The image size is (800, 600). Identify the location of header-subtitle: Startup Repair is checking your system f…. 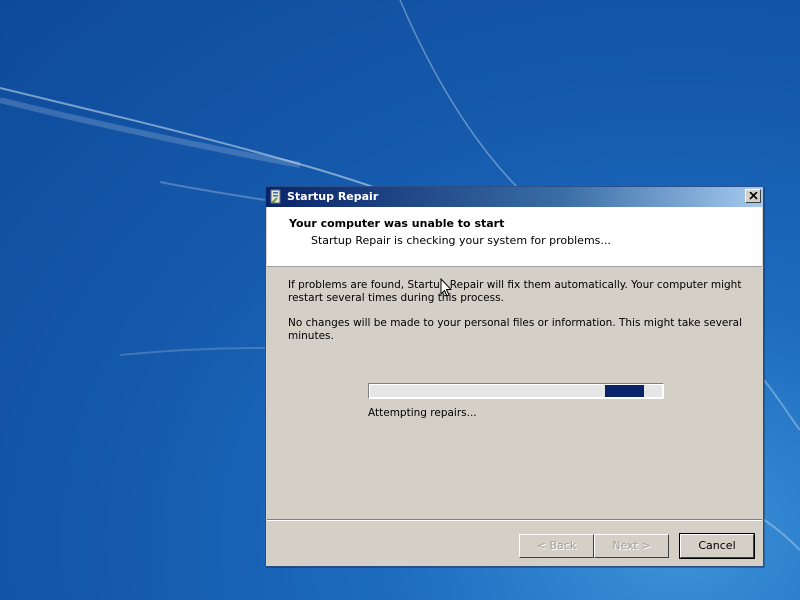
(461, 240).